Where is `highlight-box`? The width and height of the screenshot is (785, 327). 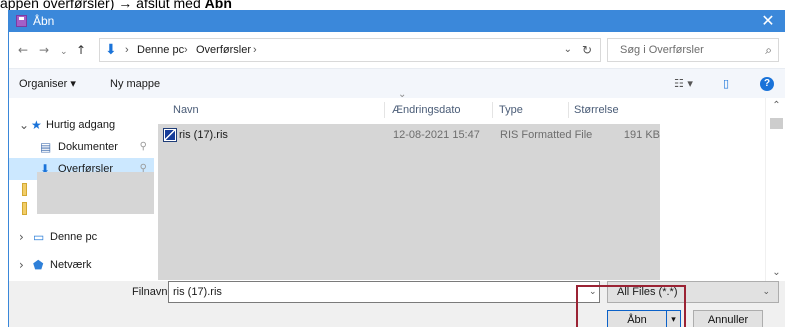 highlight-box is located at coordinates (631, 306).